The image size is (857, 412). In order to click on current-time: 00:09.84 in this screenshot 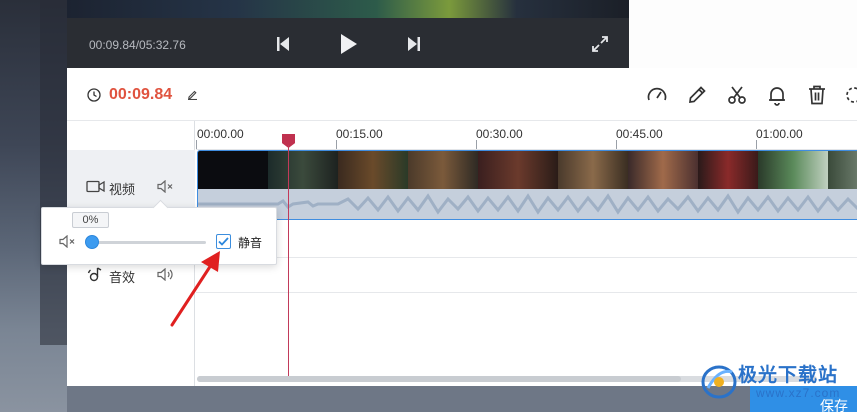, I will do `click(141, 94)`.